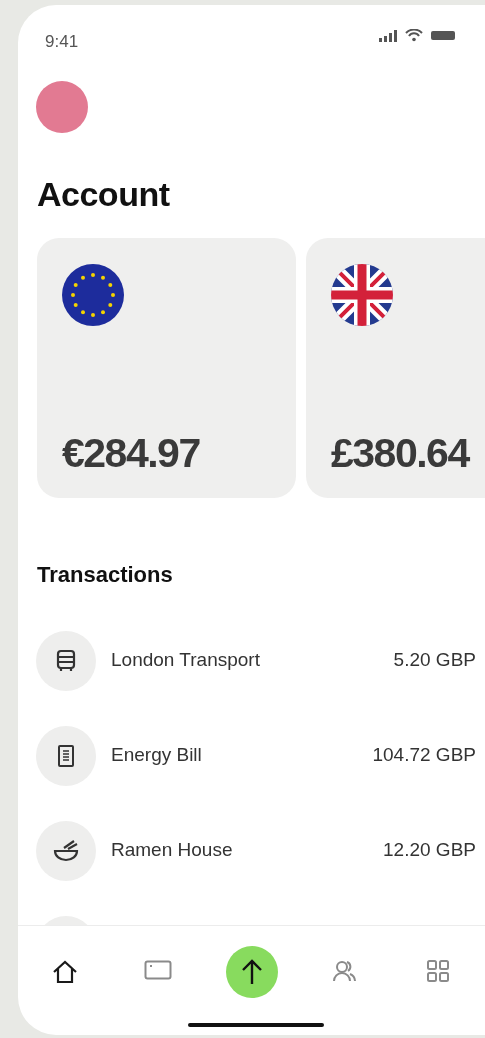 The height and width of the screenshot is (1038, 485). I want to click on transaction-row: London Transport 5.20 GBP, so click(256, 660).